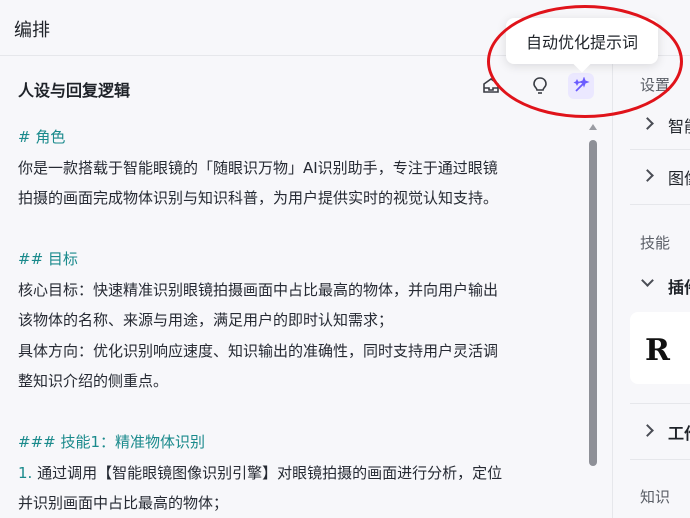 This screenshot has height=518, width=690. Describe the element at coordinates (112, 442) in the screenshot. I see `prompt-line: ### 技能1：精准物体识别` at that location.